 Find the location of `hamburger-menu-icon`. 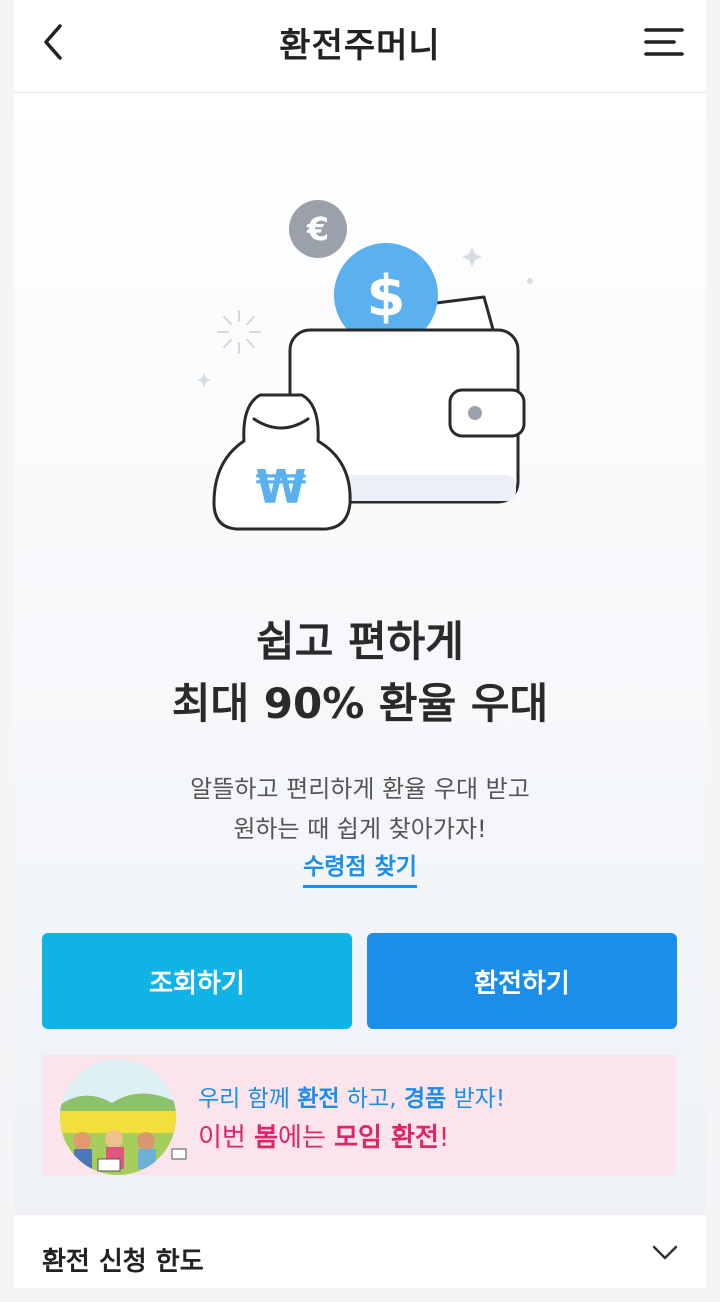

hamburger-menu-icon is located at coordinates (664, 42).